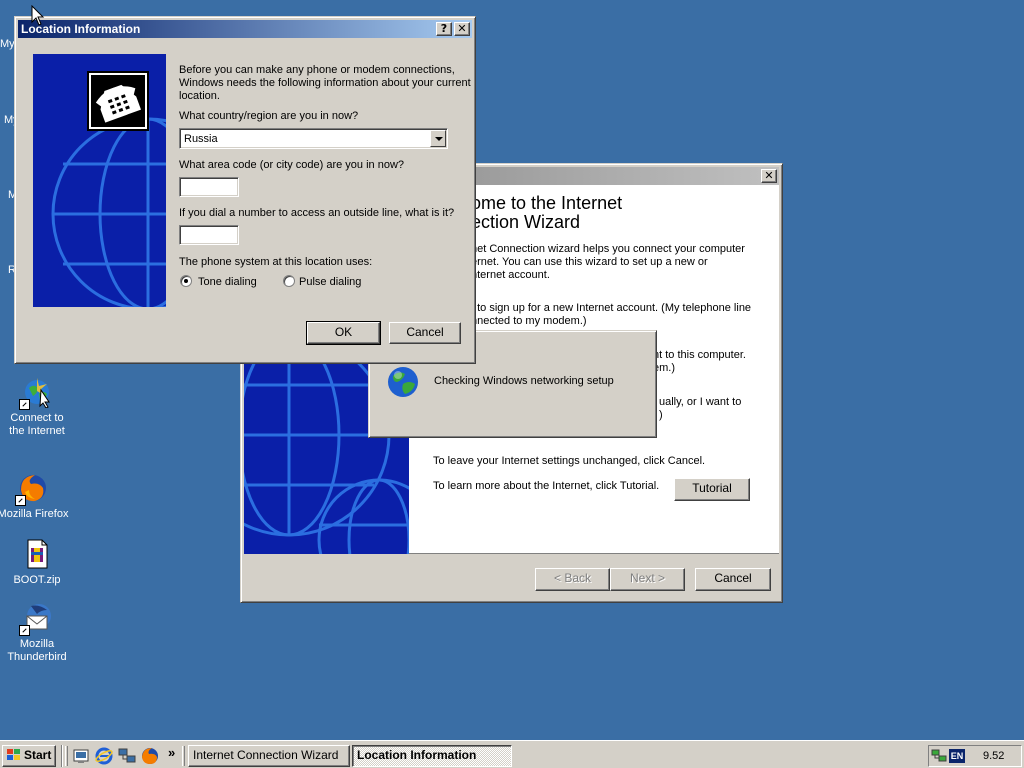 This screenshot has width=1024, height=768. I want to click on start-label: Start, so click(38, 755).